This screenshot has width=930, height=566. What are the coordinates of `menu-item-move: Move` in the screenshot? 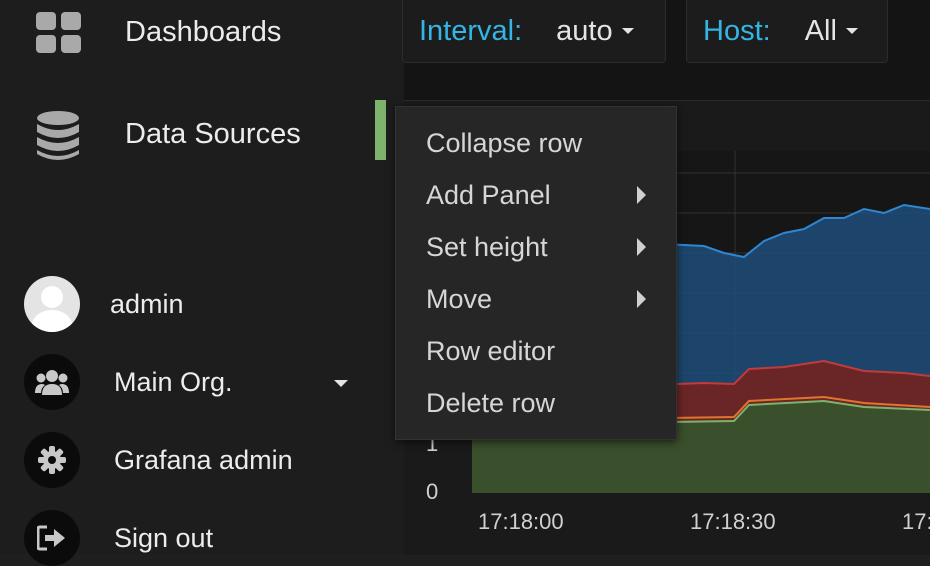 It's located at (546, 299).